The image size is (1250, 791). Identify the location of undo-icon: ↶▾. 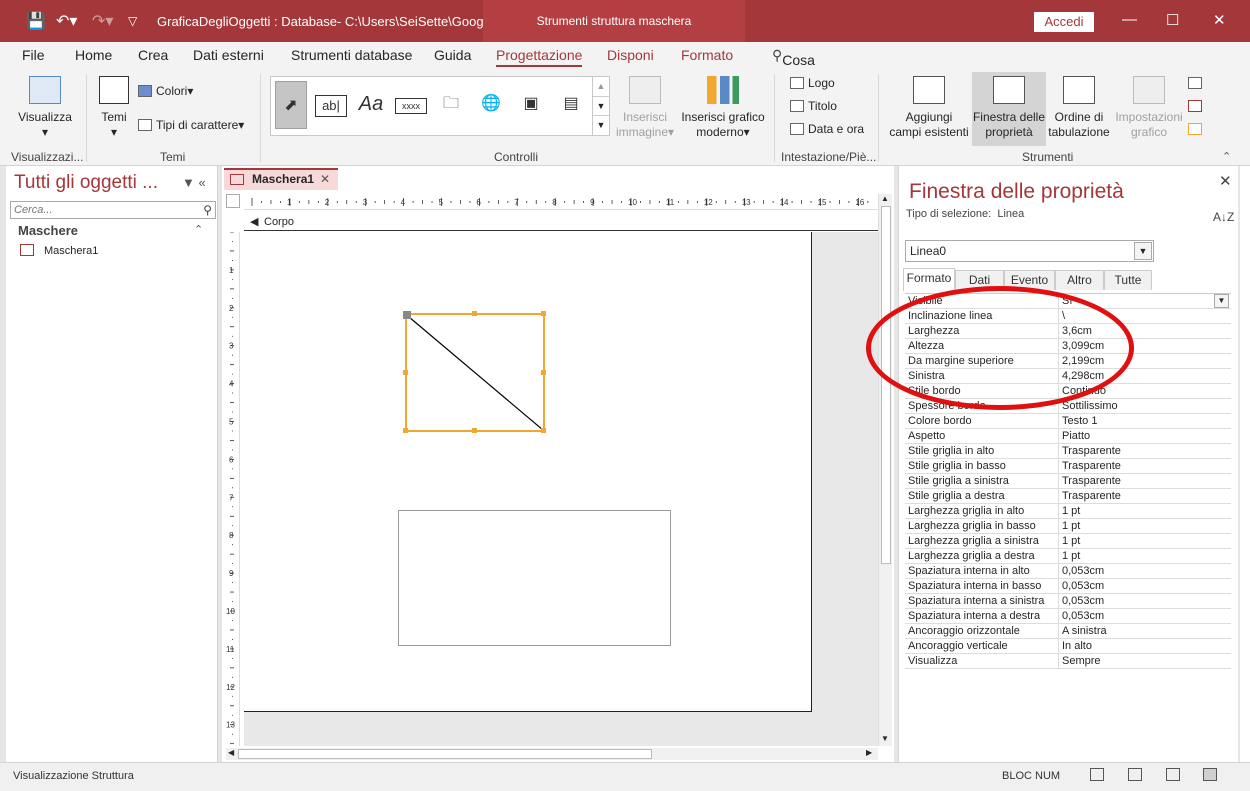
(66, 21).